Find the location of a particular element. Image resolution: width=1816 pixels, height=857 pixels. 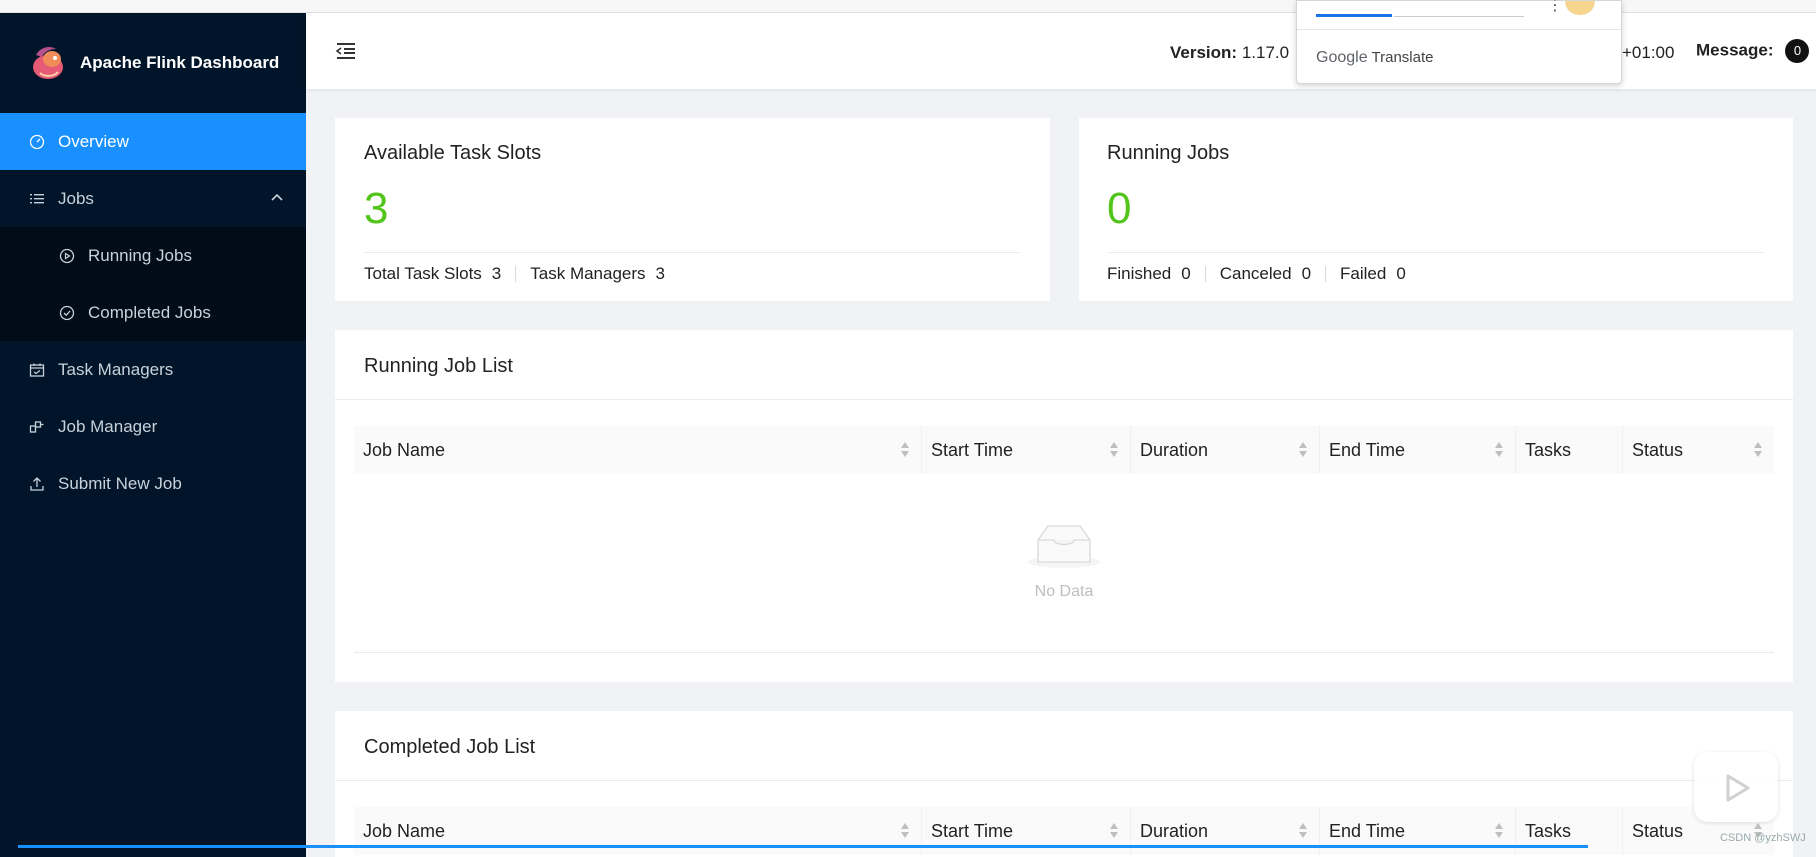

chevron-up-icon is located at coordinates (277, 197).